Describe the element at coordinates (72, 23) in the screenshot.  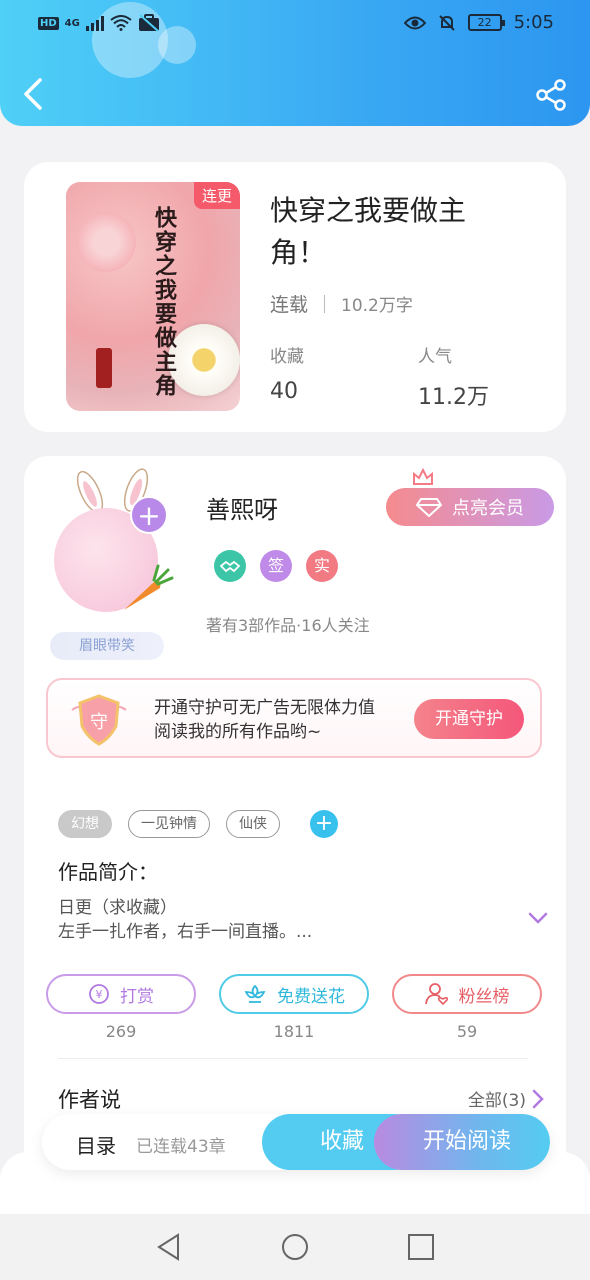
I see `network-type: 4G` at that location.